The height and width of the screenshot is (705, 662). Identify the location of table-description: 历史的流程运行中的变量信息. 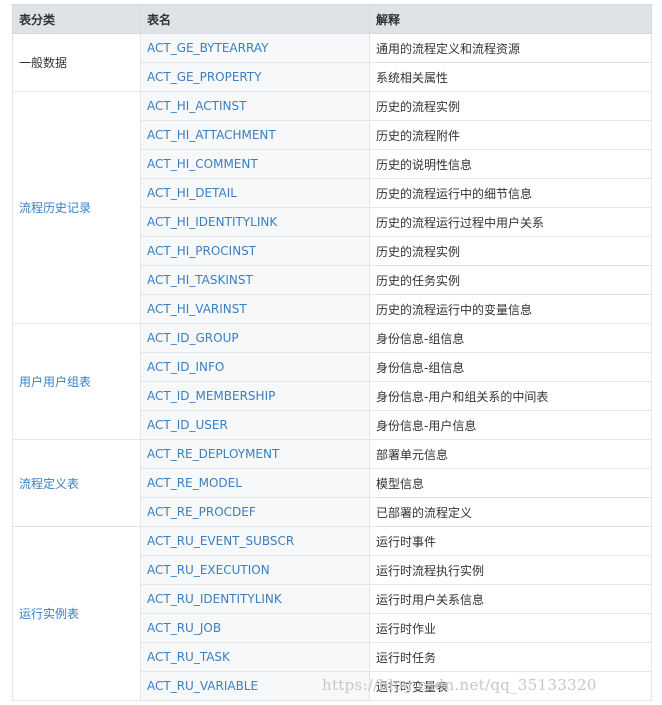
(510, 309).